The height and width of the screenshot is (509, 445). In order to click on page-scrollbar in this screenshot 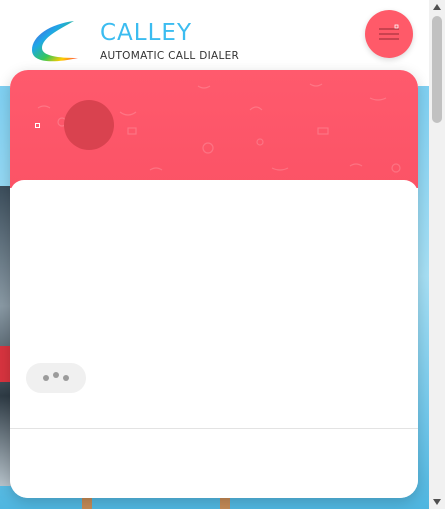, I will do `click(437, 254)`.